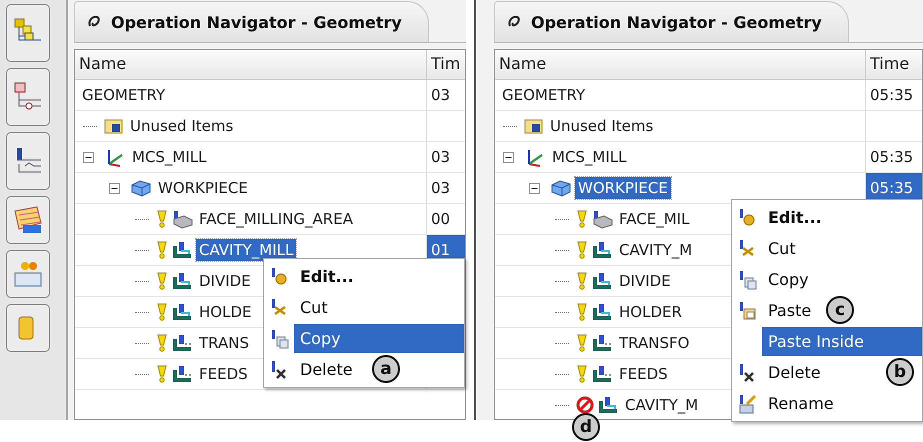 The width and height of the screenshot is (923, 442). Describe the element at coordinates (747, 404) in the screenshot. I see `rename-icon` at that location.